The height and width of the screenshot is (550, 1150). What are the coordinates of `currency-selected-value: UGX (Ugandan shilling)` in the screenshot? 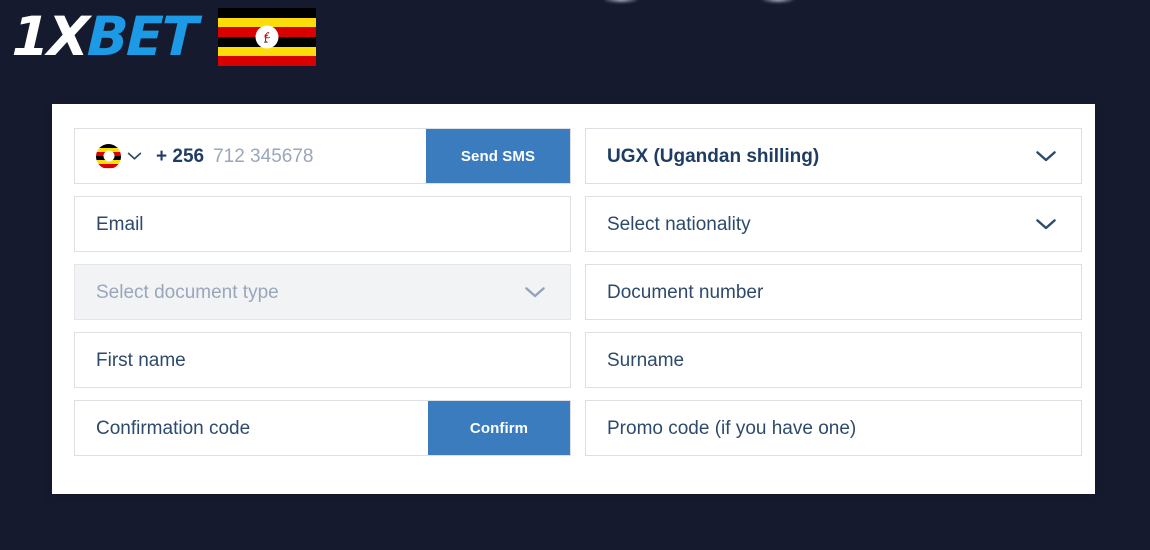 It's located at (713, 156).